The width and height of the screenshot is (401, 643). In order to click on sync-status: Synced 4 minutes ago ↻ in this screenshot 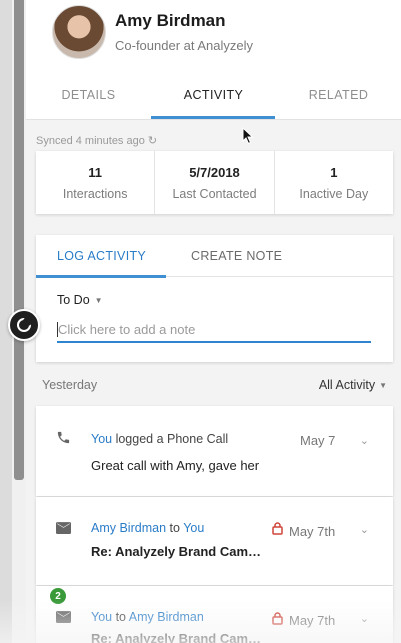, I will do `click(96, 140)`.